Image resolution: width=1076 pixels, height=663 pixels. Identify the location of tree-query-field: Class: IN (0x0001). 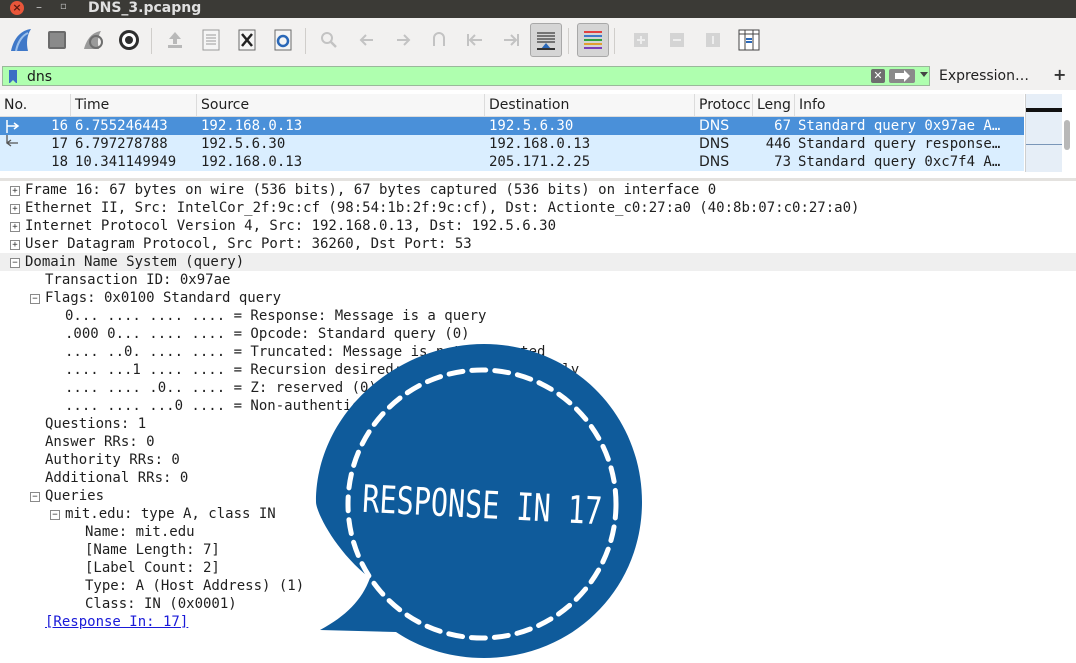
(161, 604).